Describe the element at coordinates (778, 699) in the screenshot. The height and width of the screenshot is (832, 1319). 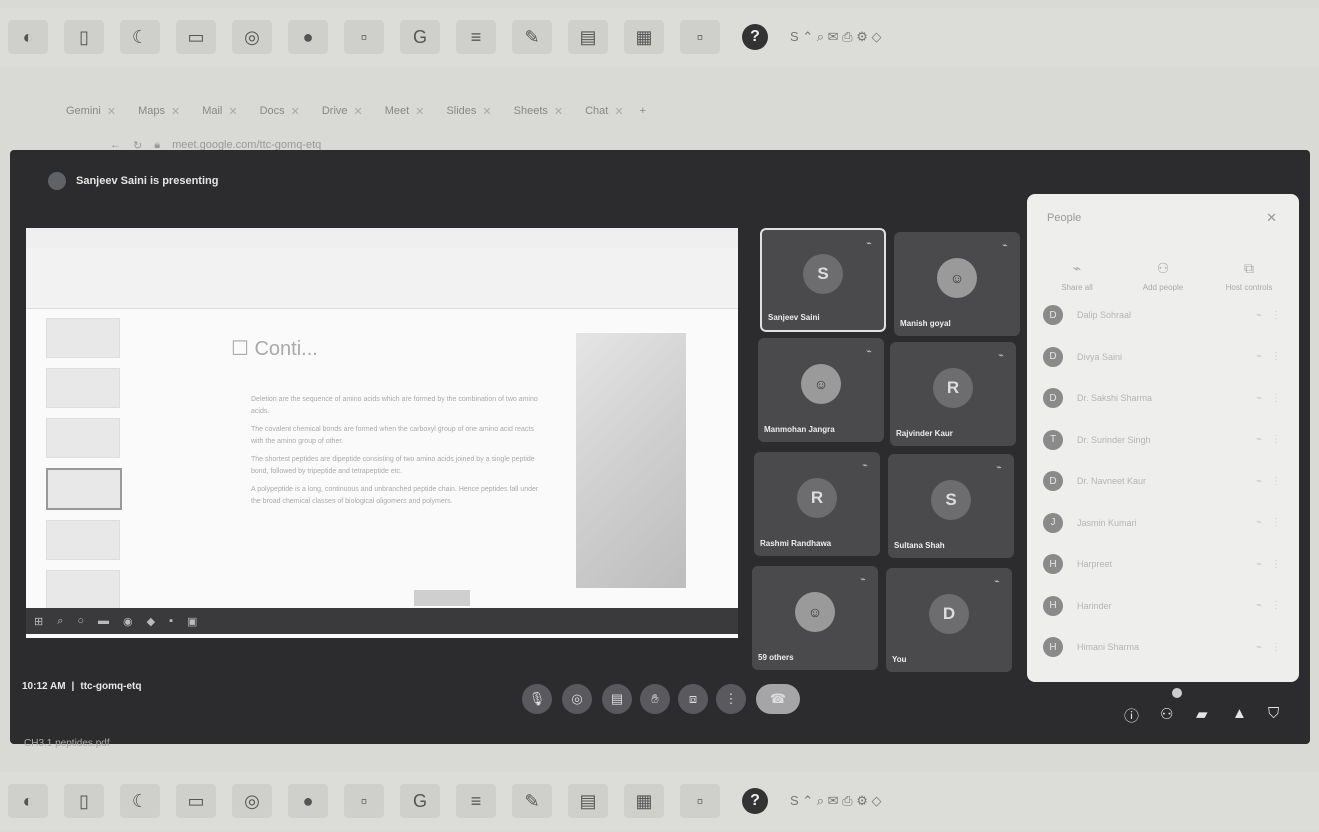
I see `leave-call-button: ☎︎` at that location.